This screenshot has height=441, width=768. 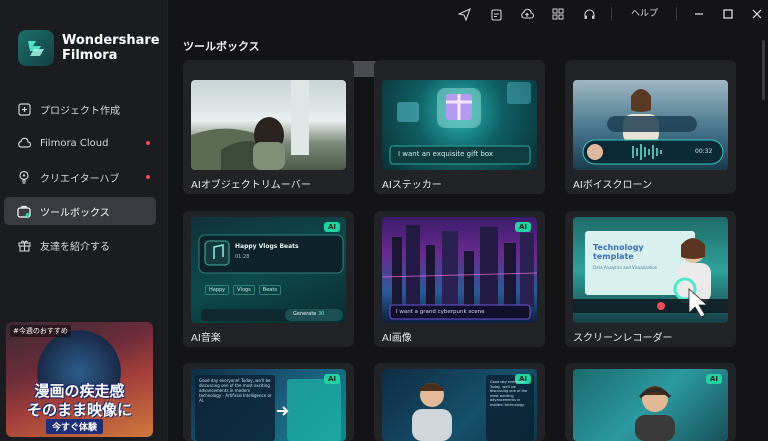 What do you see at coordinates (496, 14) in the screenshot?
I see `clipboard-icon` at bounding box center [496, 14].